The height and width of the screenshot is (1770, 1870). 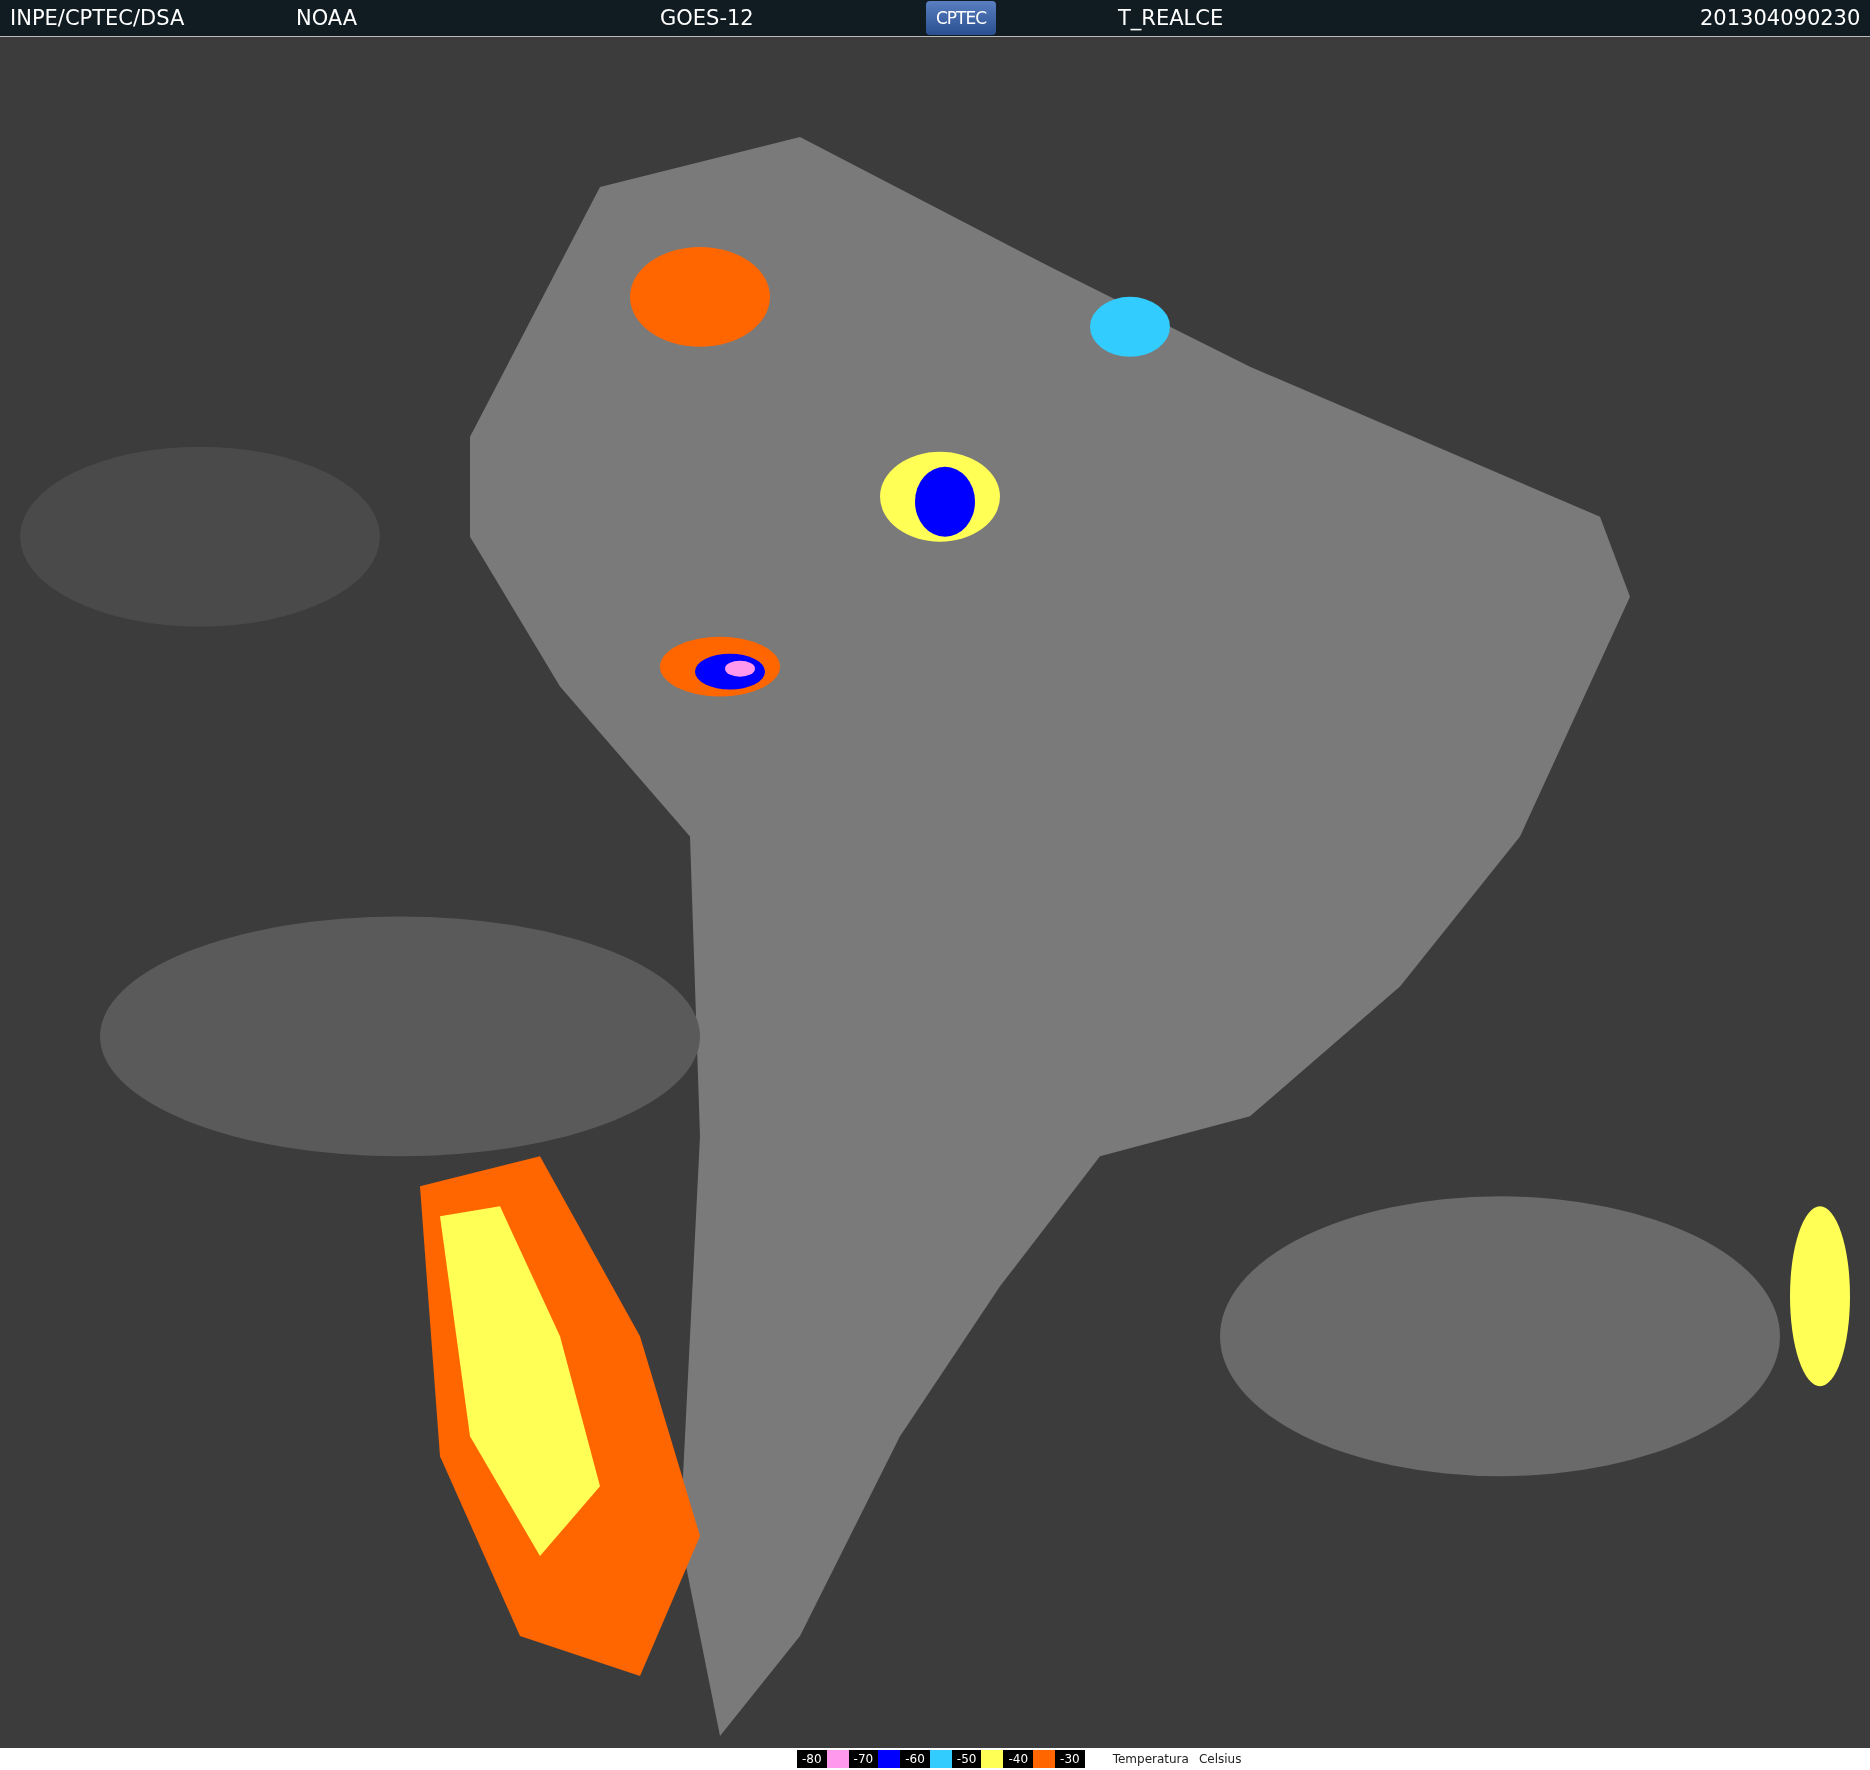 What do you see at coordinates (966, 1759) in the screenshot?
I see `legend-value: -50` at bounding box center [966, 1759].